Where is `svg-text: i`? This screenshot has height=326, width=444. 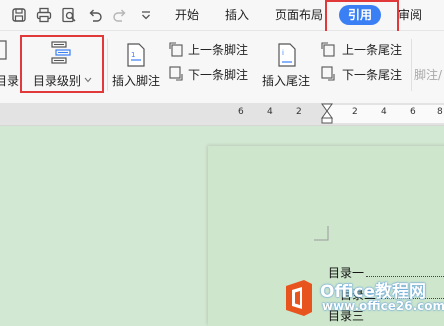 svg-text: i is located at coordinates (283, 53).